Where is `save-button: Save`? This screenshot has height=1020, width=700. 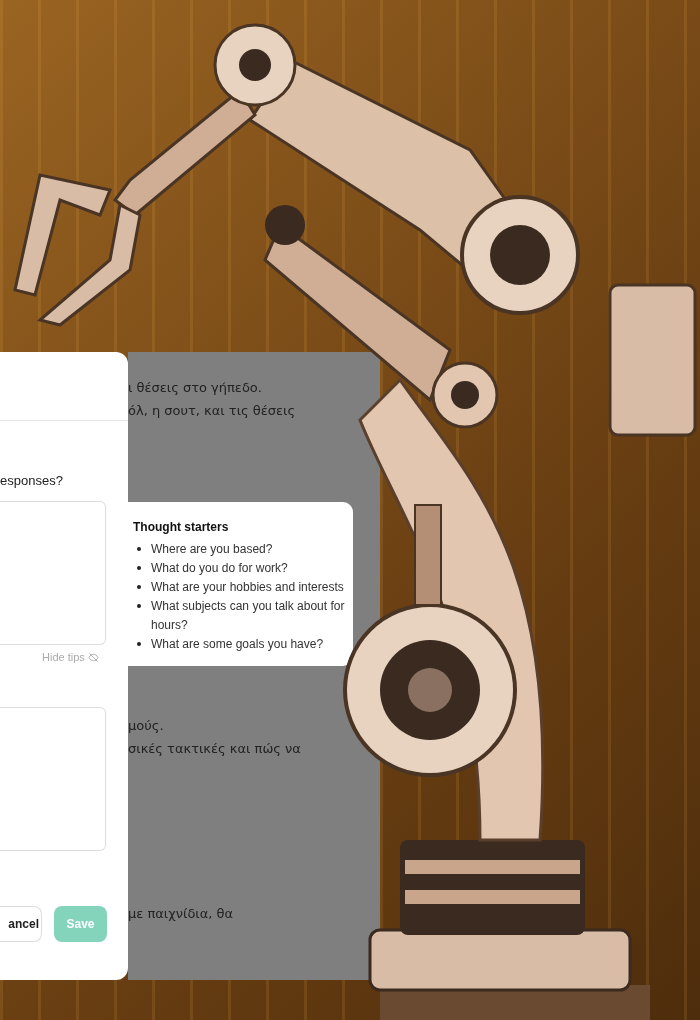 save-button: Save is located at coordinates (80, 924).